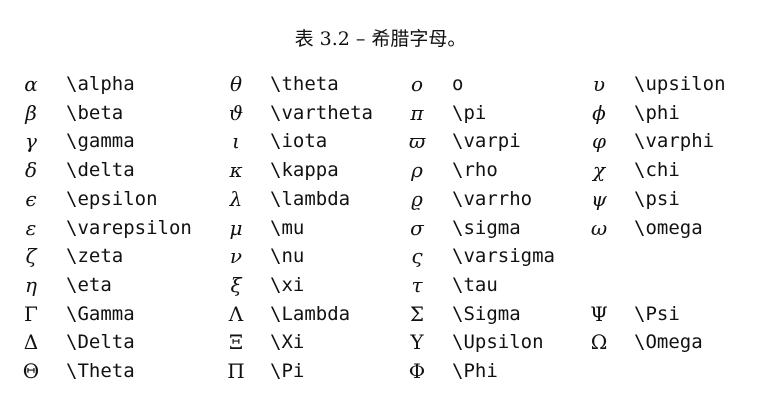  I want to click on greek-symbol: Δ, so click(31, 342).